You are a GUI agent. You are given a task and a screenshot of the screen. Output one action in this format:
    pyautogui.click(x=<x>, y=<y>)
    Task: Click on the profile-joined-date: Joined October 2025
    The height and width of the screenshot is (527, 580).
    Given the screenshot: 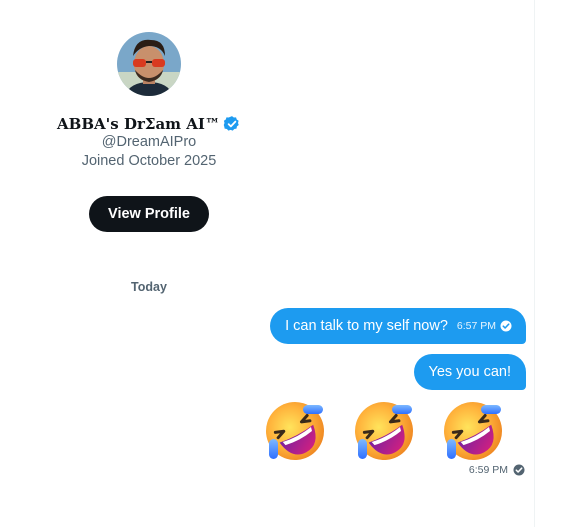 What is the action you would take?
    pyautogui.click(x=149, y=161)
    